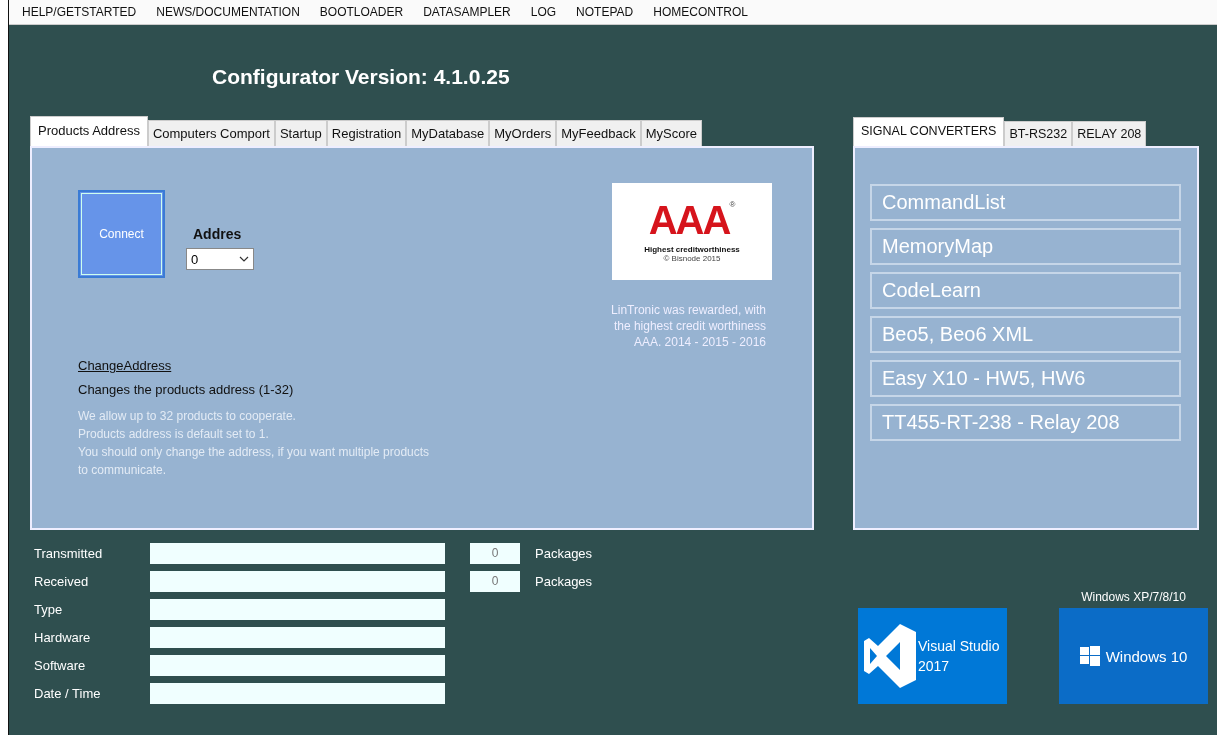 This screenshot has width=1217, height=735. I want to click on info-text: We allow up to 32 products to cooperate. Products address is default set to 1. You should only change the address, if you want multiple products to communicate., so click(254, 443).